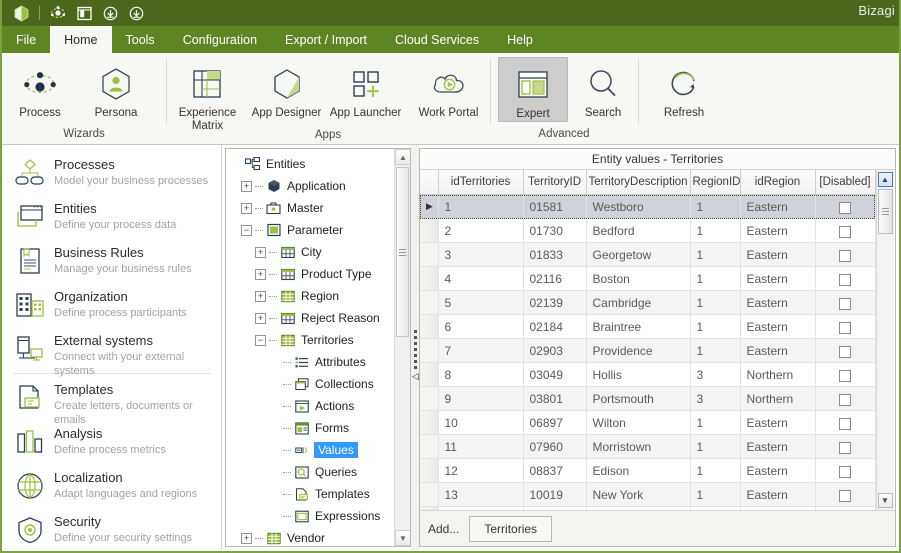 Image resolution: width=901 pixels, height=553 pixels. Describe the element at coordinates (481, 207) in the screenshot. I see `cell-idterritories: 1` at that location.